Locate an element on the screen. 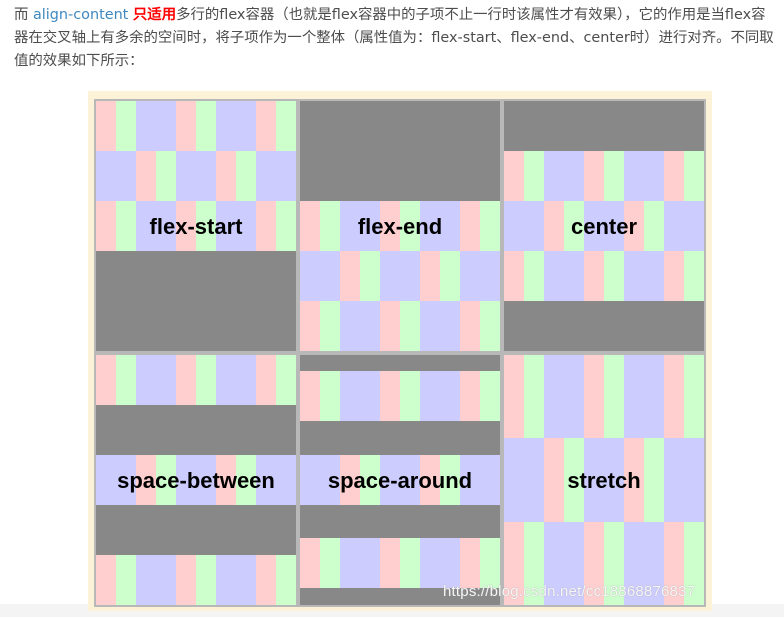  emphasis-text: 只适用 is located at coordinates (154, 15).